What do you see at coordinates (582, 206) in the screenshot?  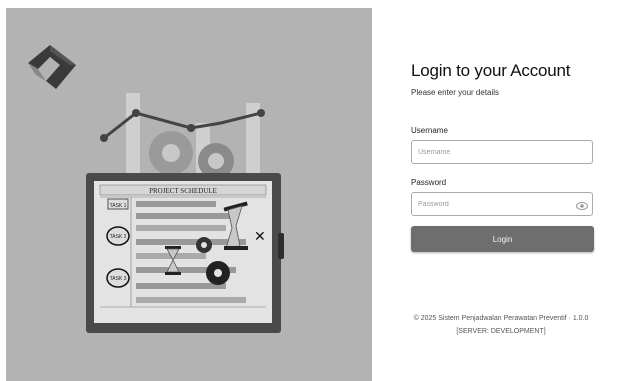 I see `eye-icon` at bounding box center [582, 206].